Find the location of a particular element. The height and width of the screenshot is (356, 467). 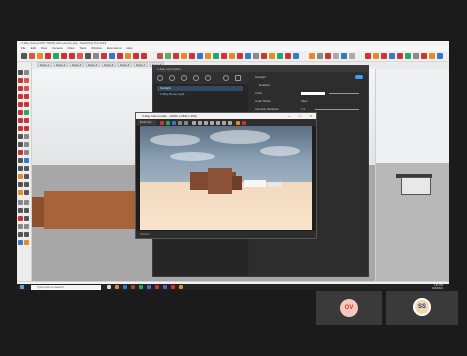

text-tool-icon is located at coordinates (96, 56).